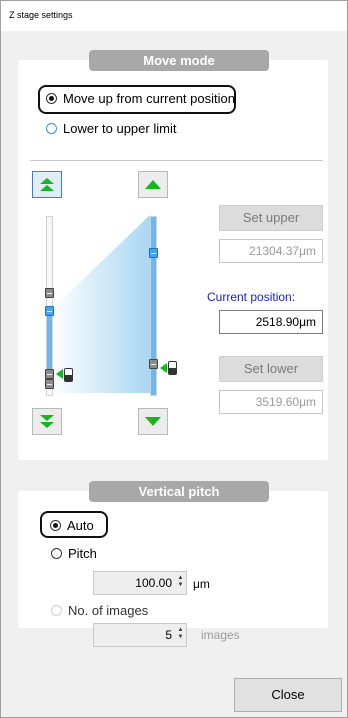 This screenshot has height=718, width=348. Describe the element at coordinates (56, 610) in the screenshot. I see `radio-no-of-images-indicator` at that location.